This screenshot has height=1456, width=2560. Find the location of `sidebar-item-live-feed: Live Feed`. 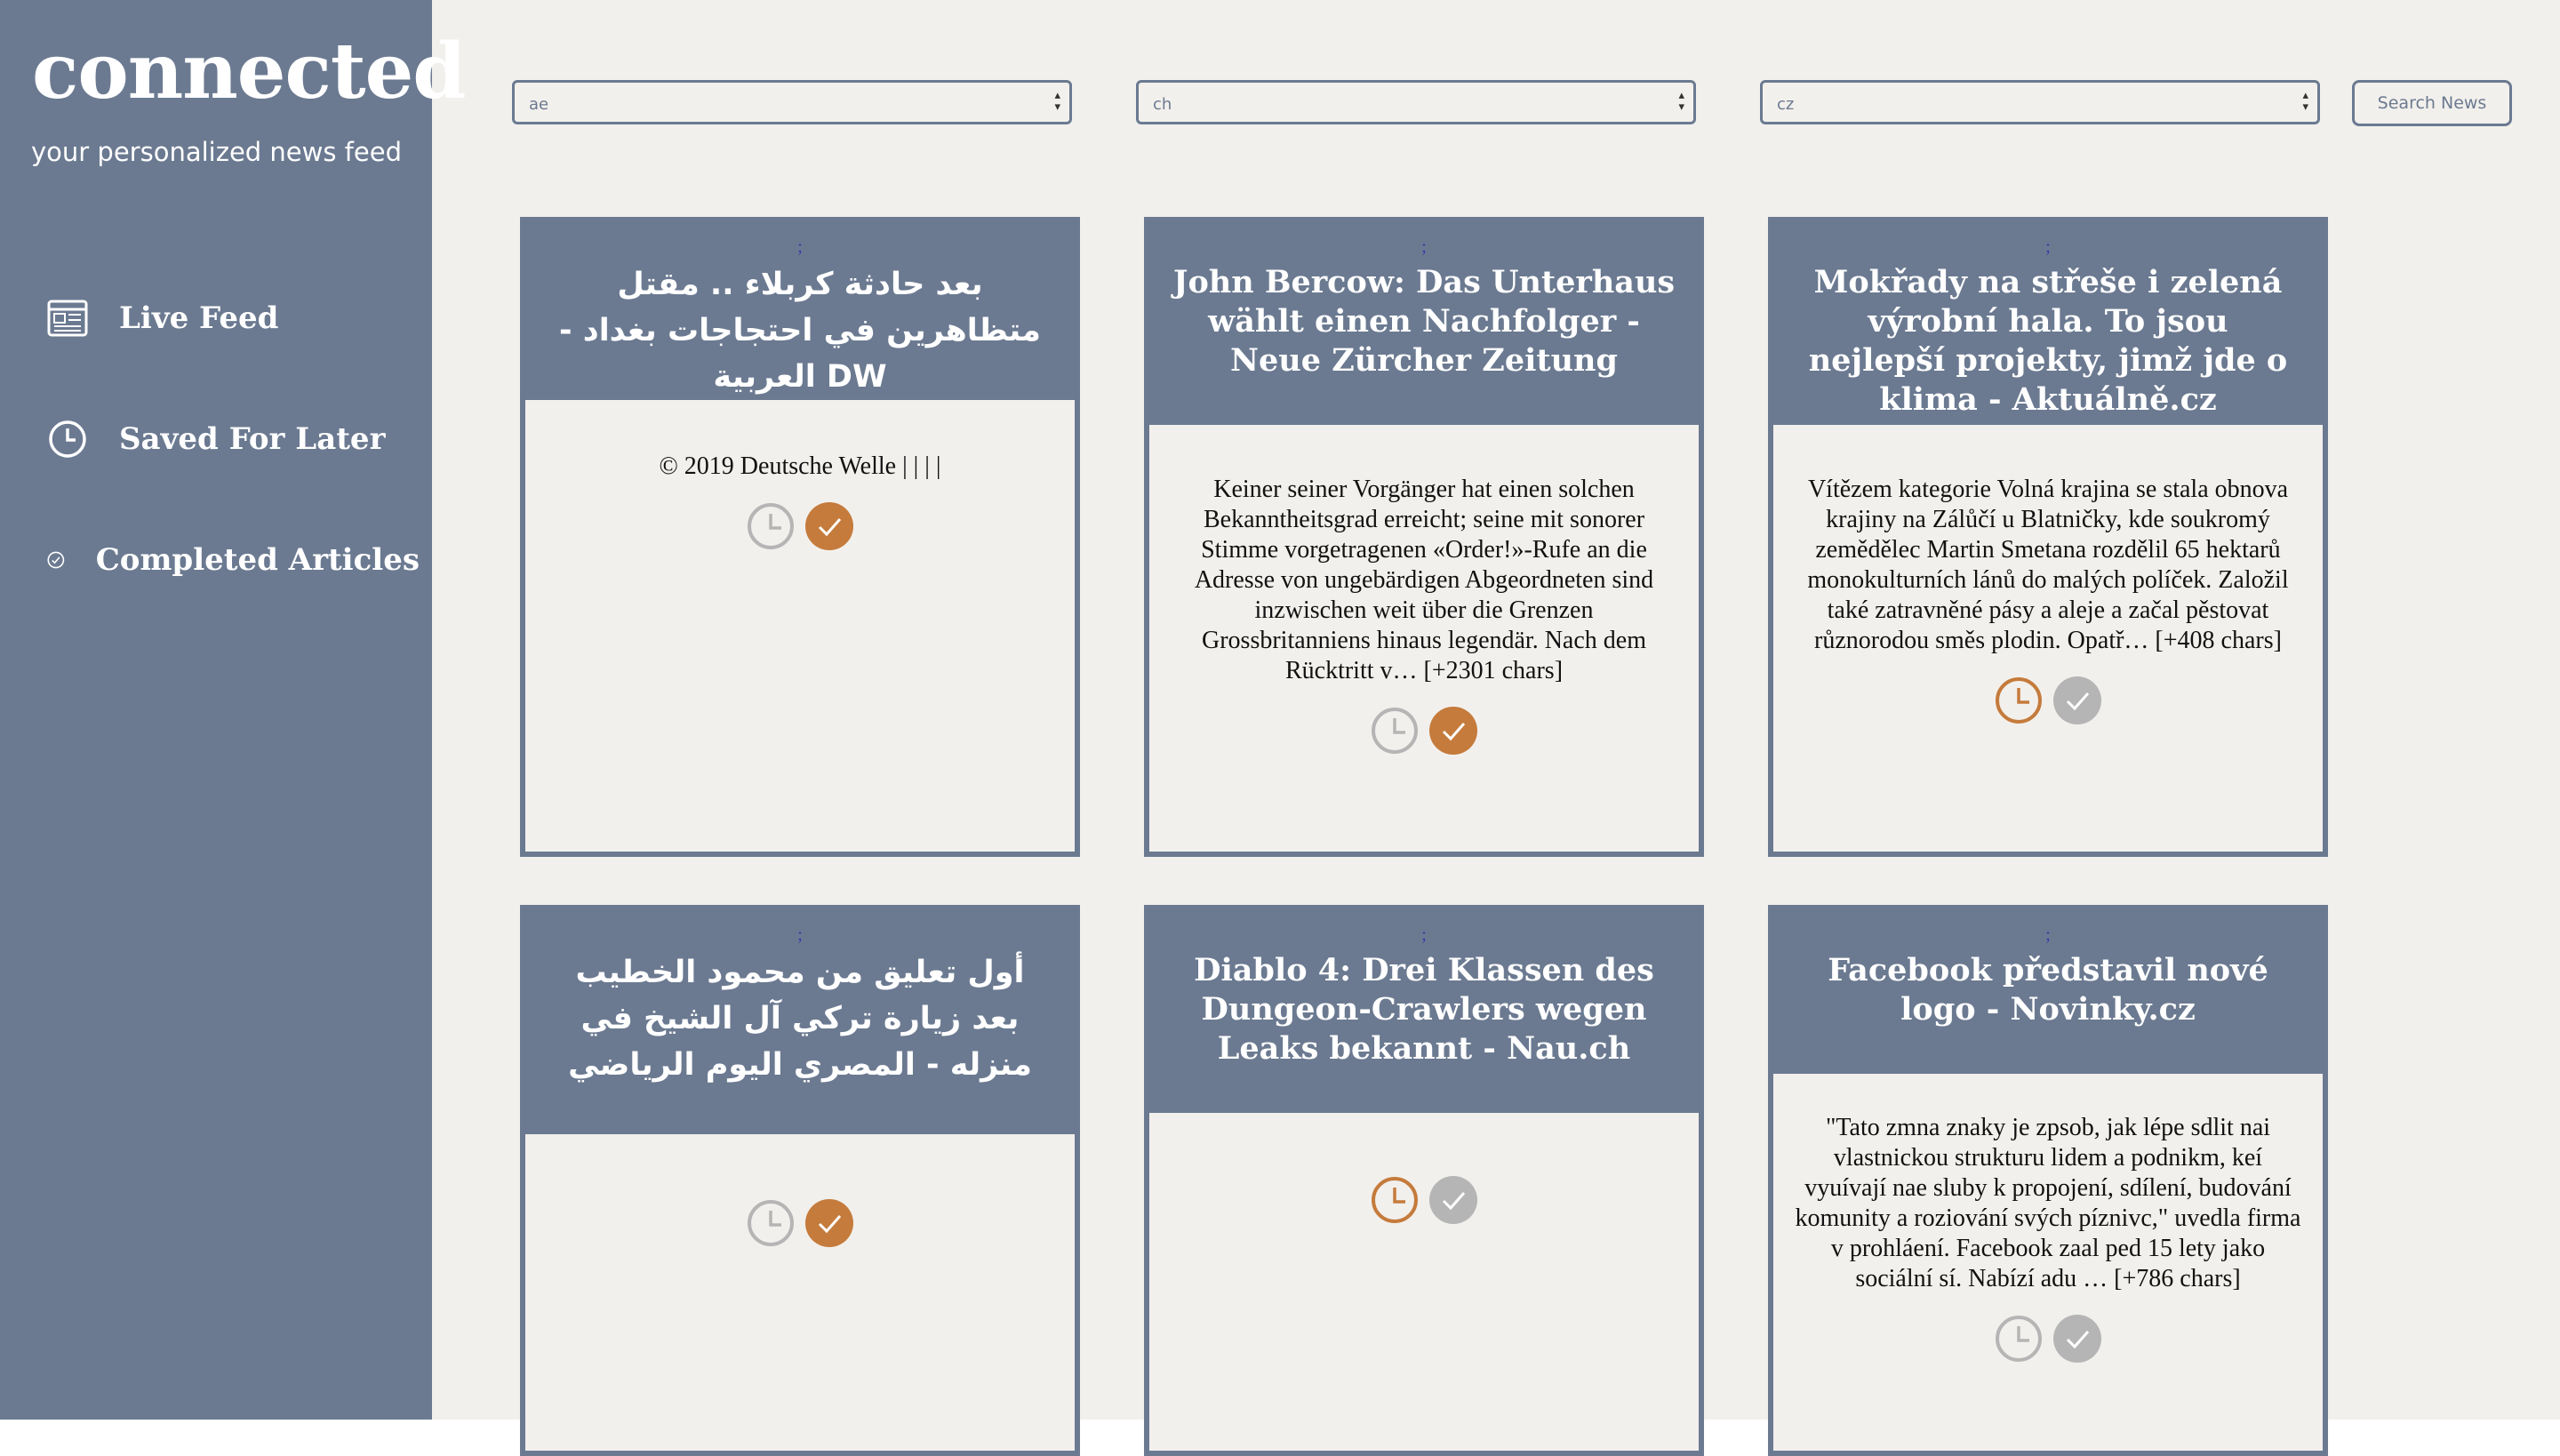

sidebar-item-live-feed: Live Feed is located at coordinates (233, 318).